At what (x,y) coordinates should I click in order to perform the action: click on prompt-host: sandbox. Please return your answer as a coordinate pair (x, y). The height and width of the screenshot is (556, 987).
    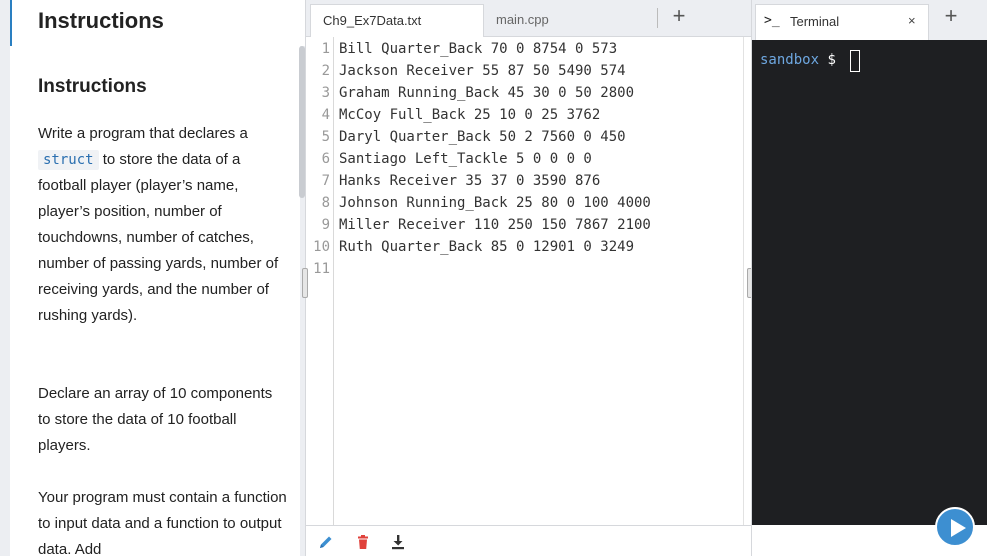
    Looking at the image, I should click on (790, 60).